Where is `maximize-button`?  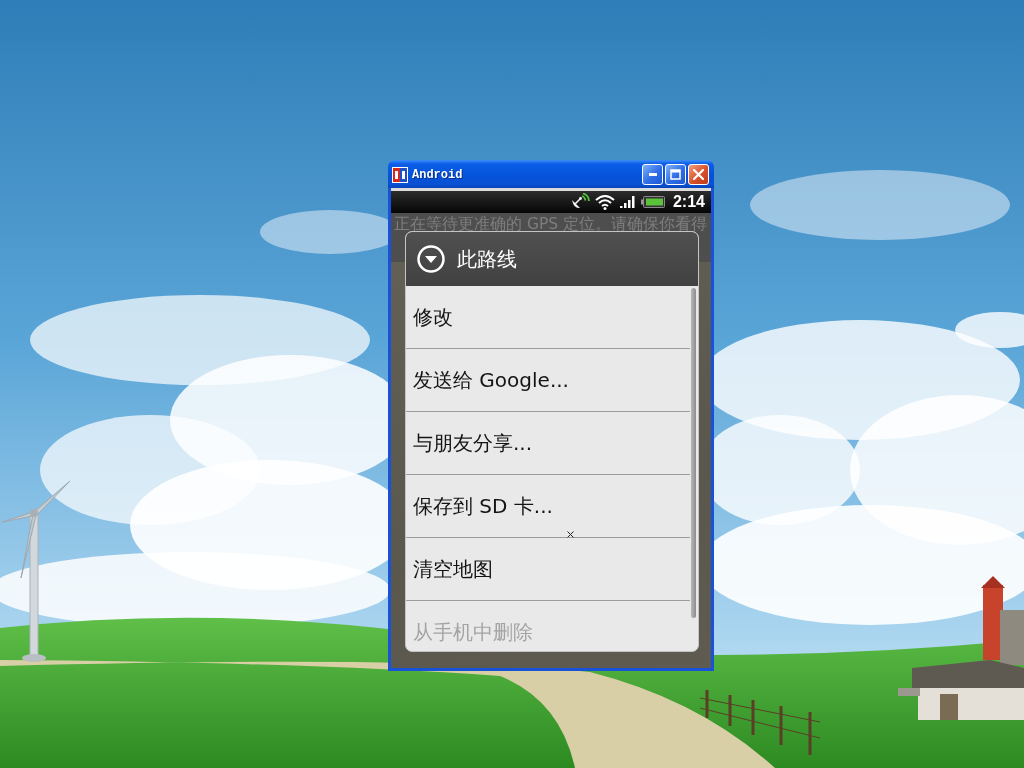 maximize-button is located at coordinates (675, 174).